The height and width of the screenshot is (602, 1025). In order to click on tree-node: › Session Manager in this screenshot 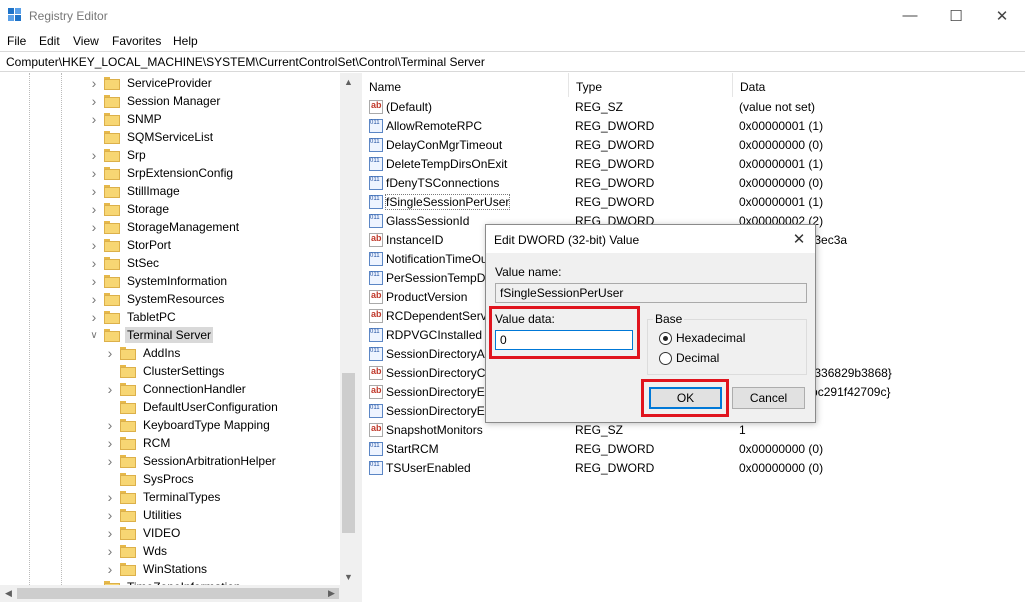, I will do `click(155, 101)`.